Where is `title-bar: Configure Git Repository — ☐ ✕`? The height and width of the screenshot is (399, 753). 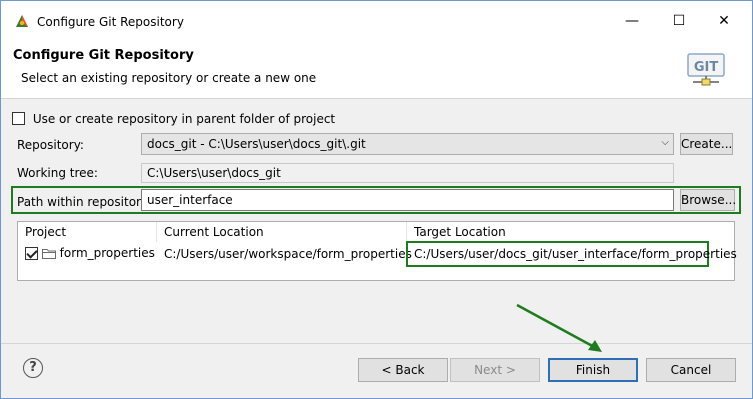
title-bar: Configure Git Repository — ☐ ✕ is located at coordinates (376, 21).